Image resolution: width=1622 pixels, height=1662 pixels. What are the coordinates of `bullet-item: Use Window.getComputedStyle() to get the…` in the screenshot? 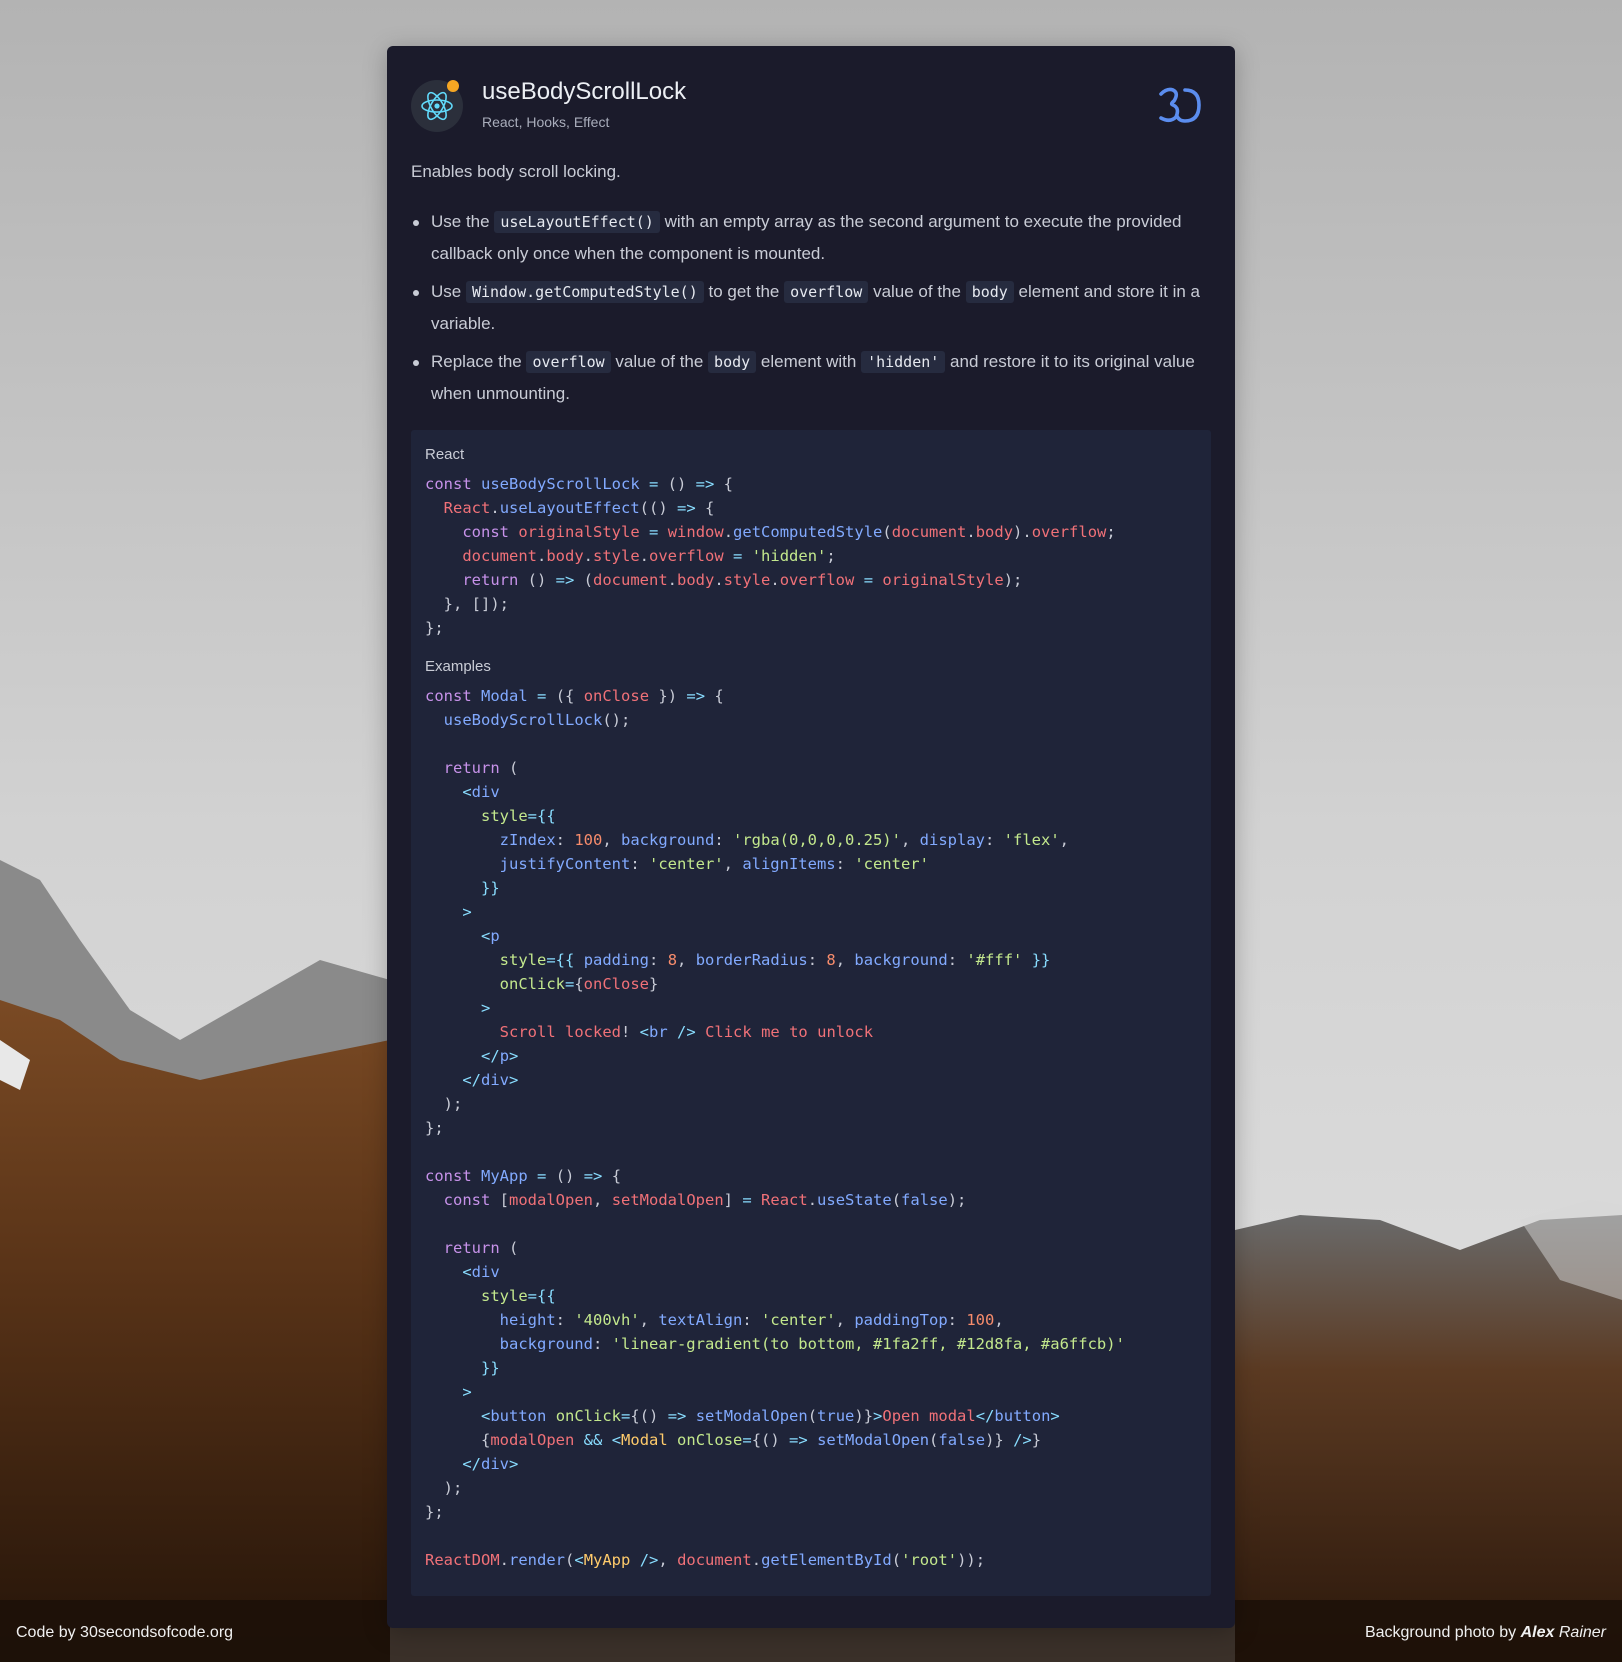 It's located at (811, 308).